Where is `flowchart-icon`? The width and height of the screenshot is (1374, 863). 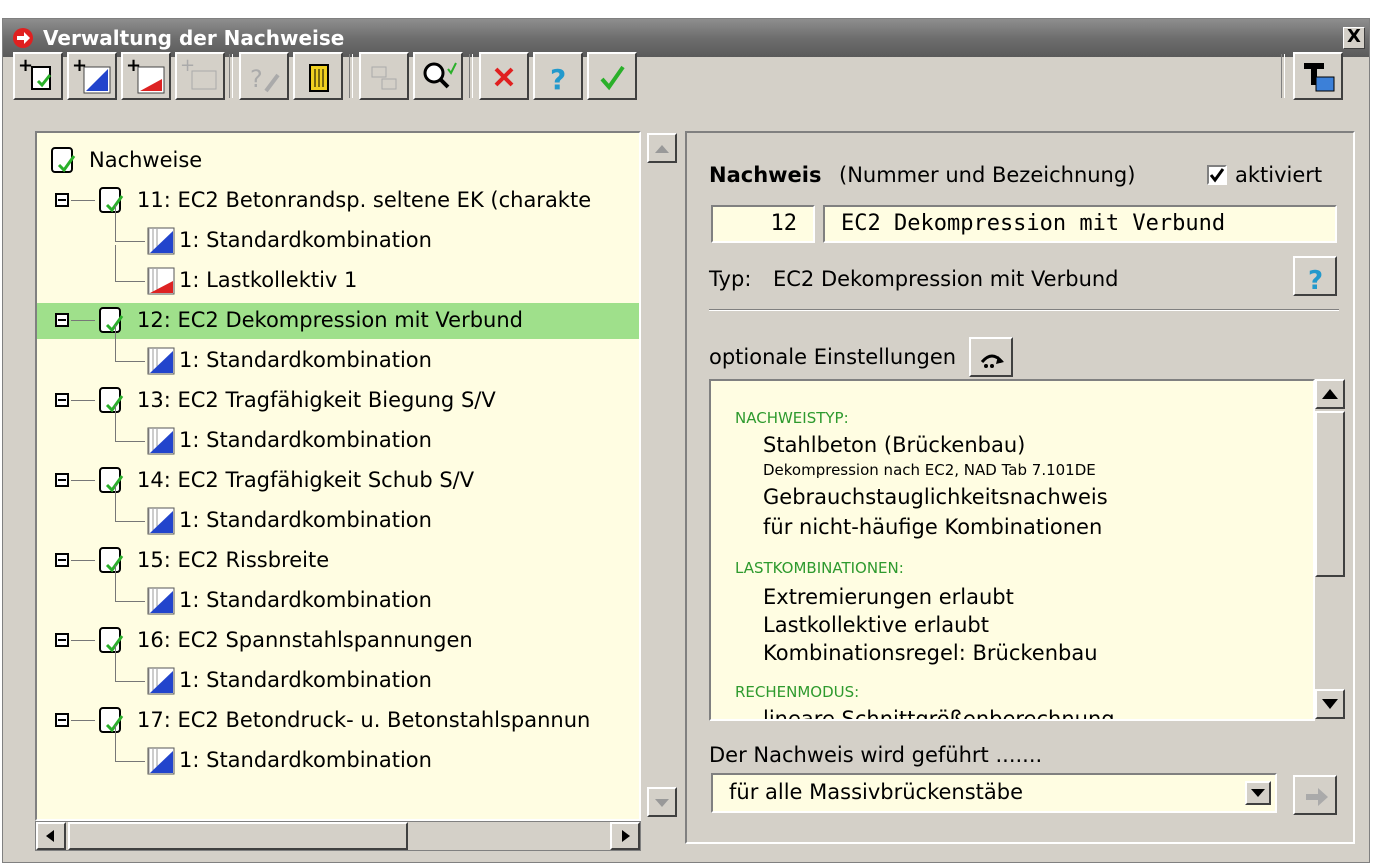 flowchart-icon is located at coordinates (384, 78).